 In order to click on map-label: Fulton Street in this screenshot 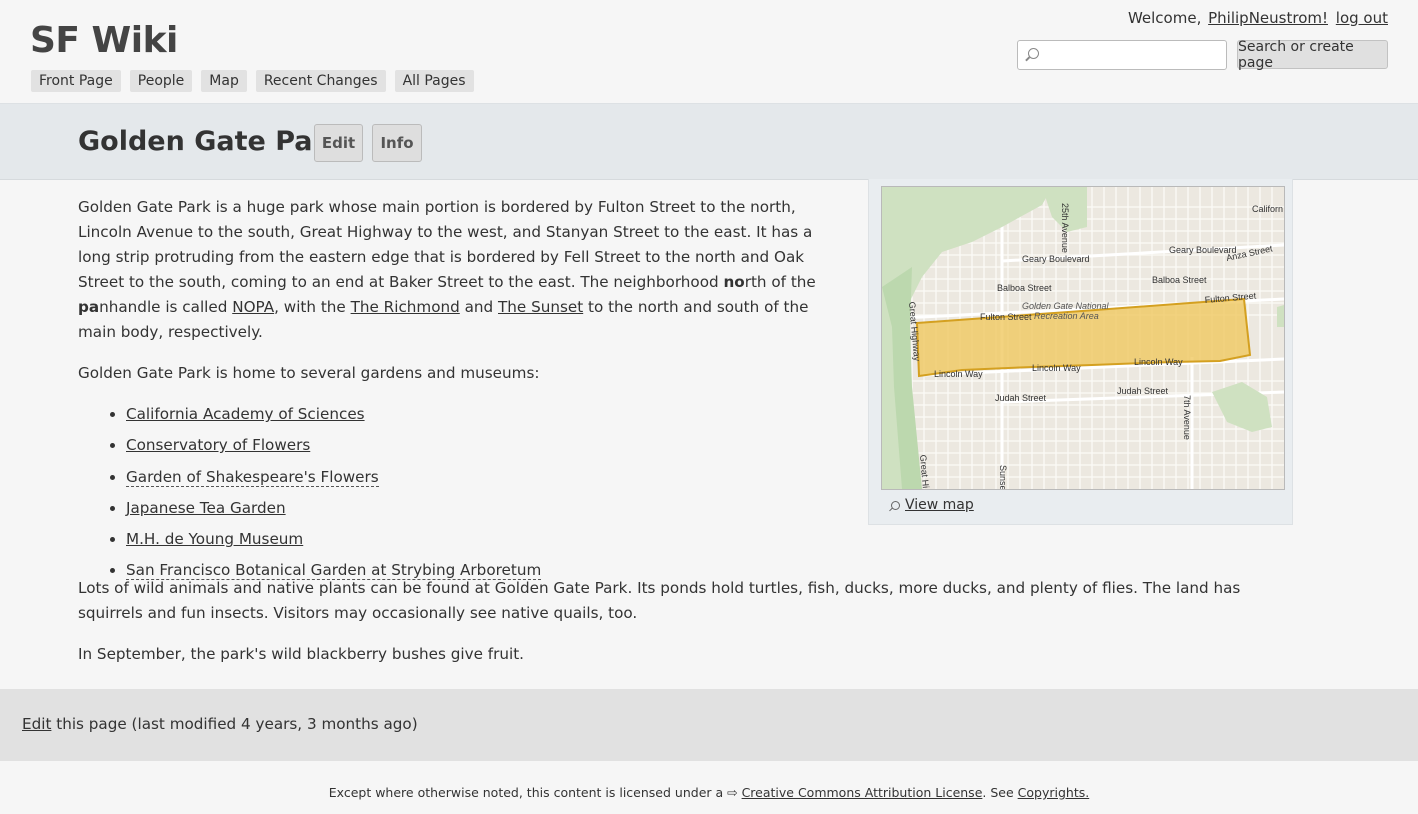, I will do `click(1006, 317)`.